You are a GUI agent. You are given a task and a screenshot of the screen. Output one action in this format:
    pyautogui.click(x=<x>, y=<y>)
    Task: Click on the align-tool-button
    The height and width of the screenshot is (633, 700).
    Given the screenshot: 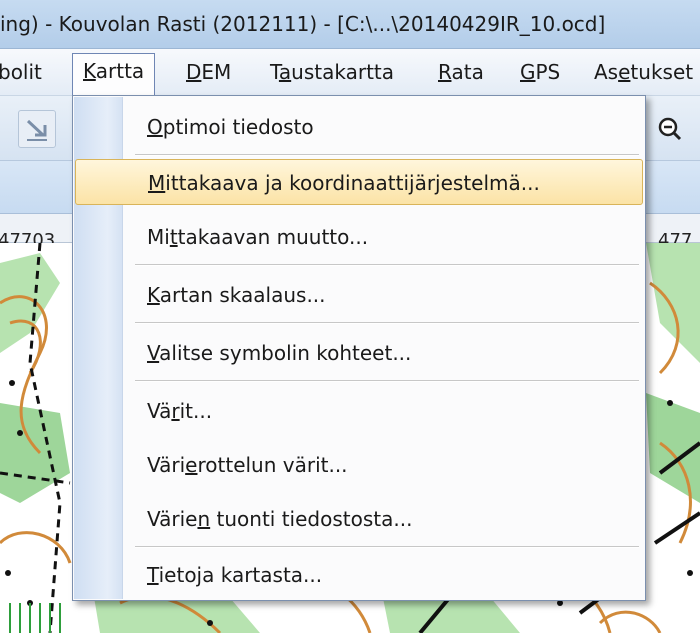 What is the action you would take?
    pyautogui.click(x=37, y=129)
    